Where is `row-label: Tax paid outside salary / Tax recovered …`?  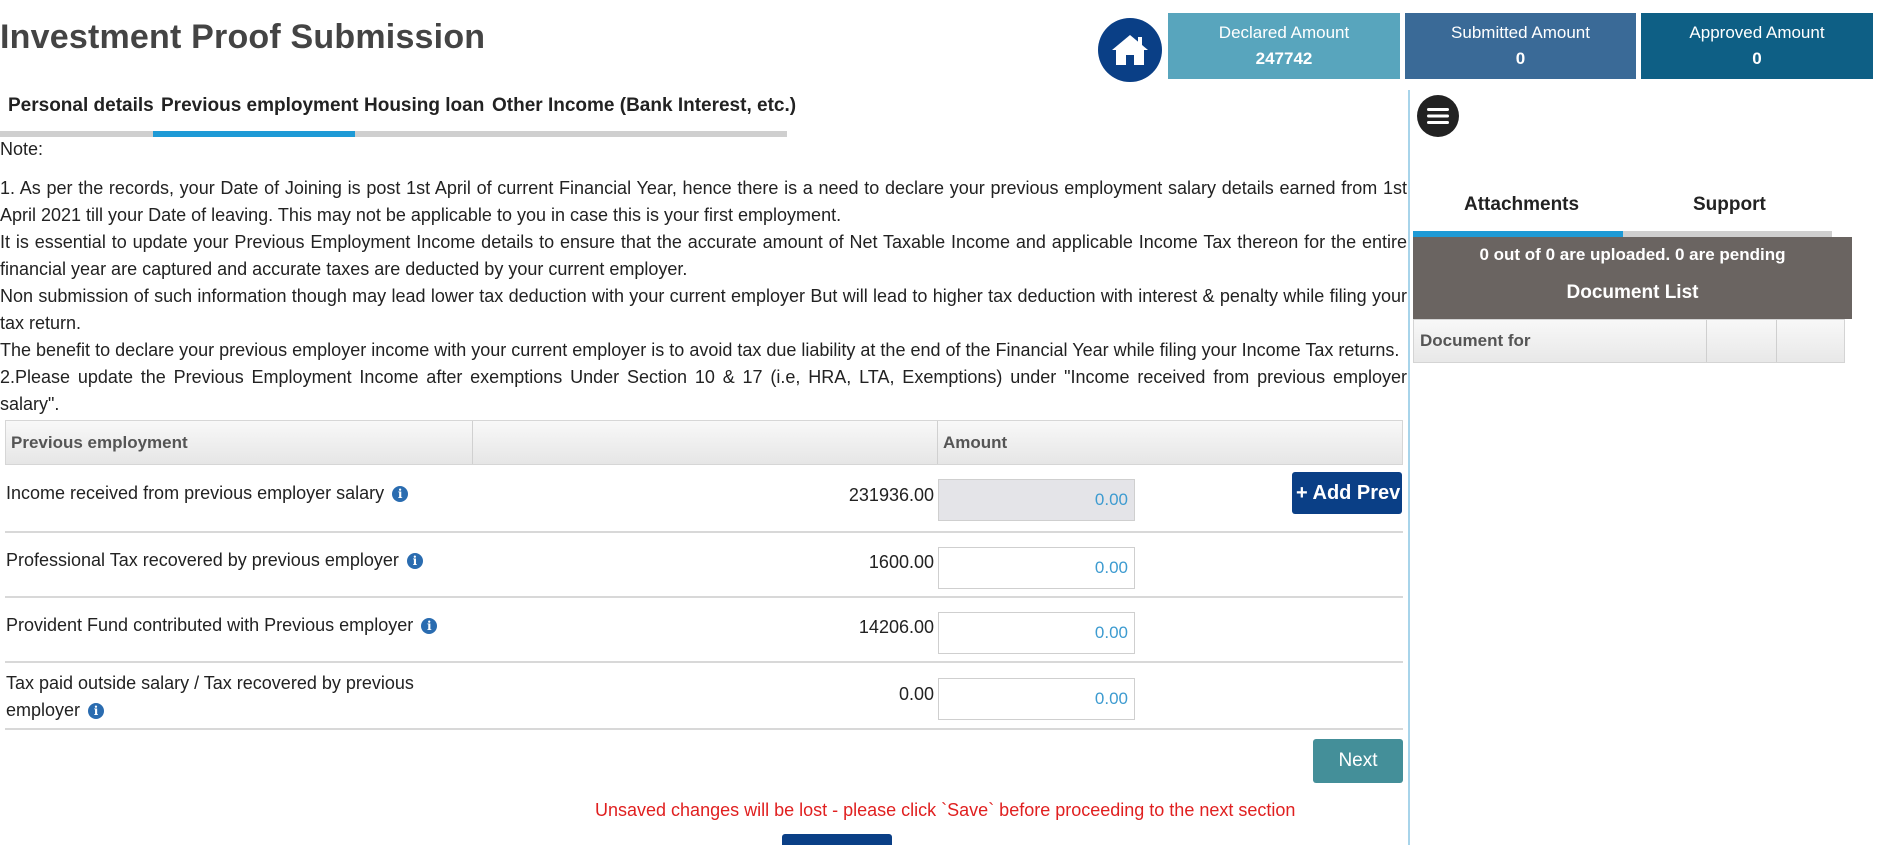
row-label: Tax paid outside salary / Tax recovered … is located at coordinates (216, 697).